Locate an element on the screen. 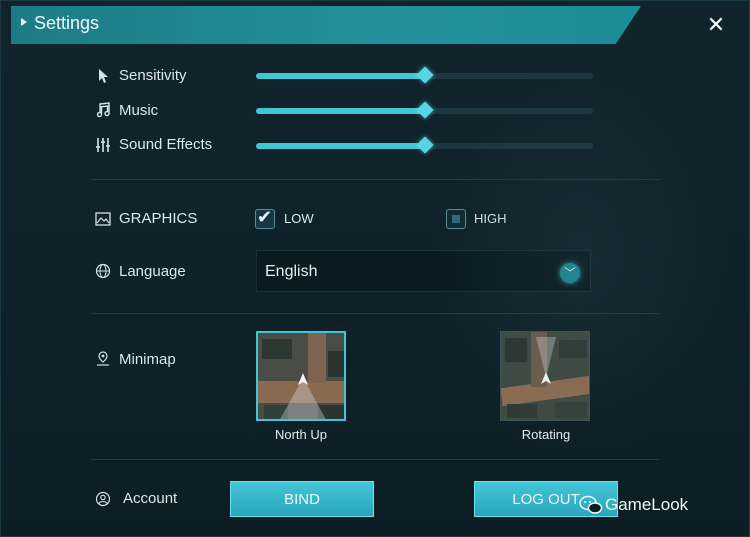 The height and width of the screenshot is (537, 750). checkmark-icon: ✔ is located at coordinates (265, 217).